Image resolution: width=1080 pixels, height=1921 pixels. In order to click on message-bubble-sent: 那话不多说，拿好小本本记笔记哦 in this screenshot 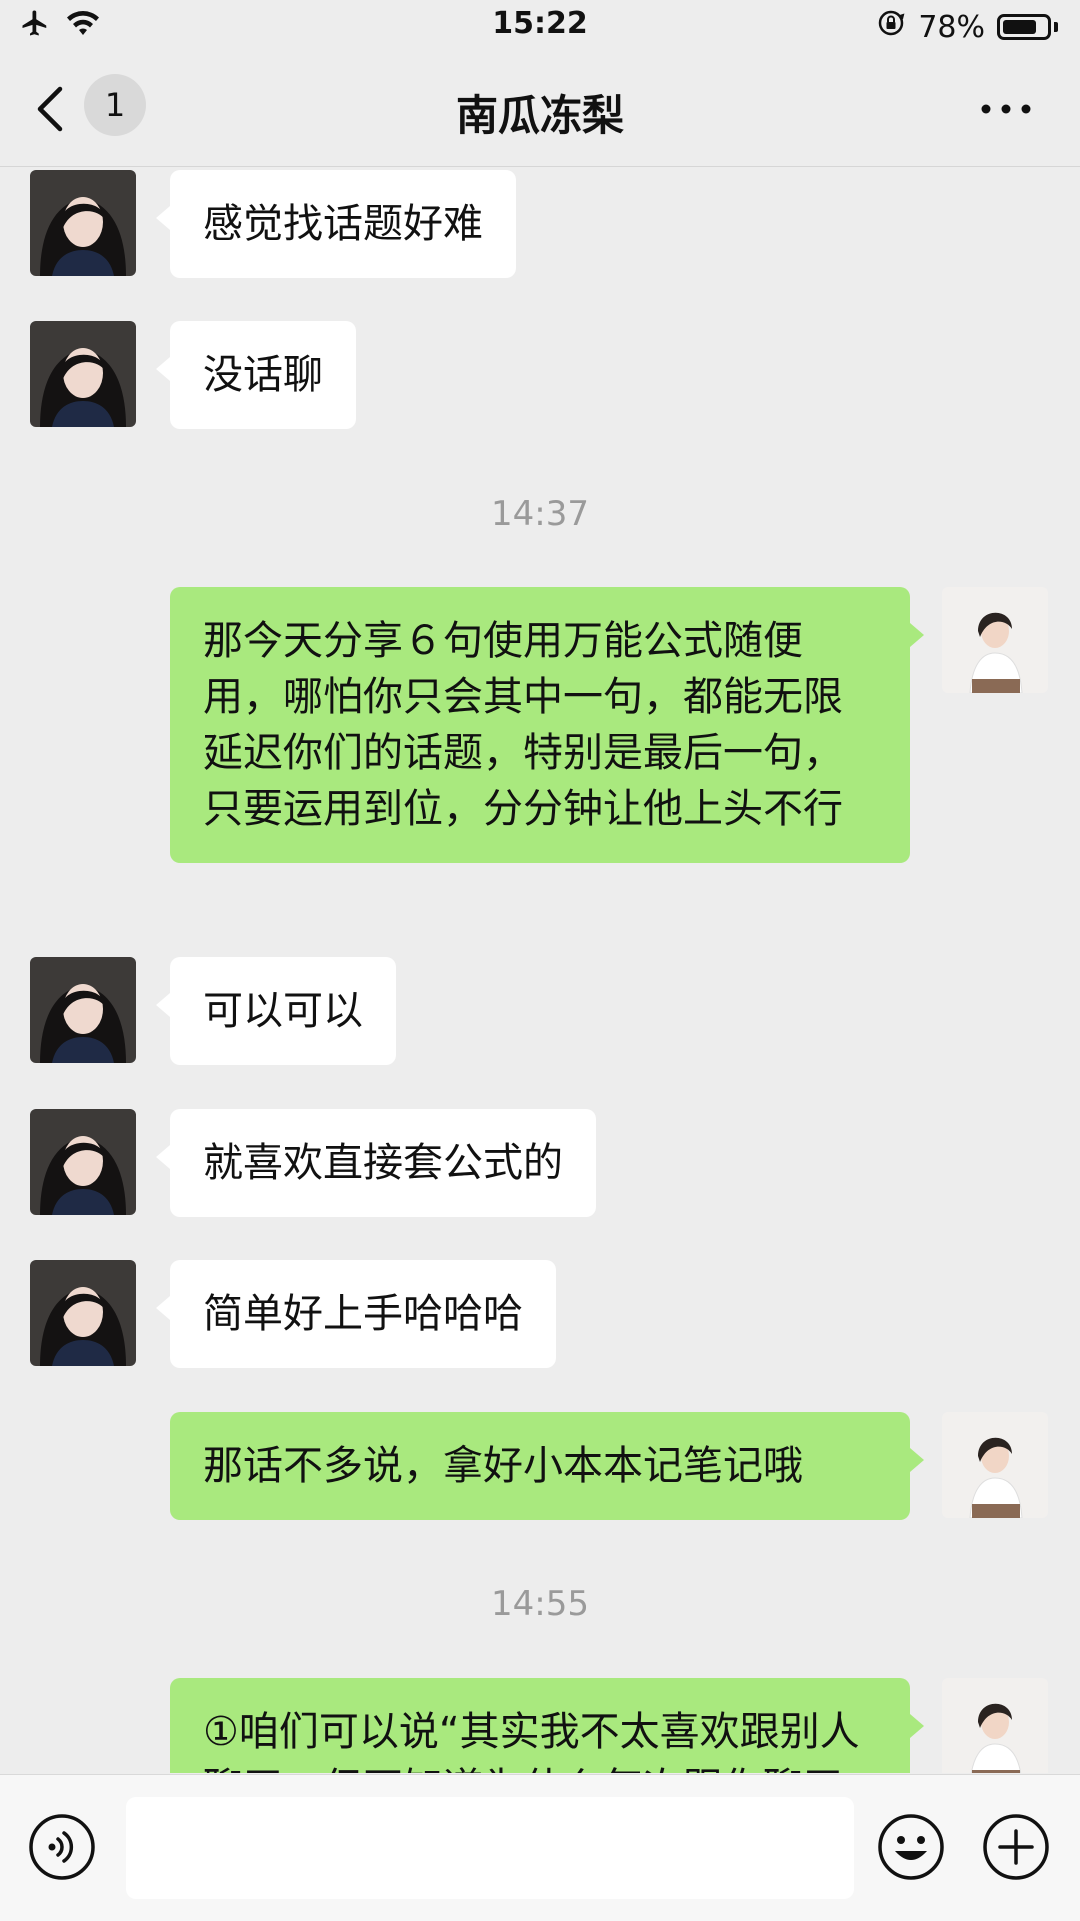, I will do `click(547, 1466)`.